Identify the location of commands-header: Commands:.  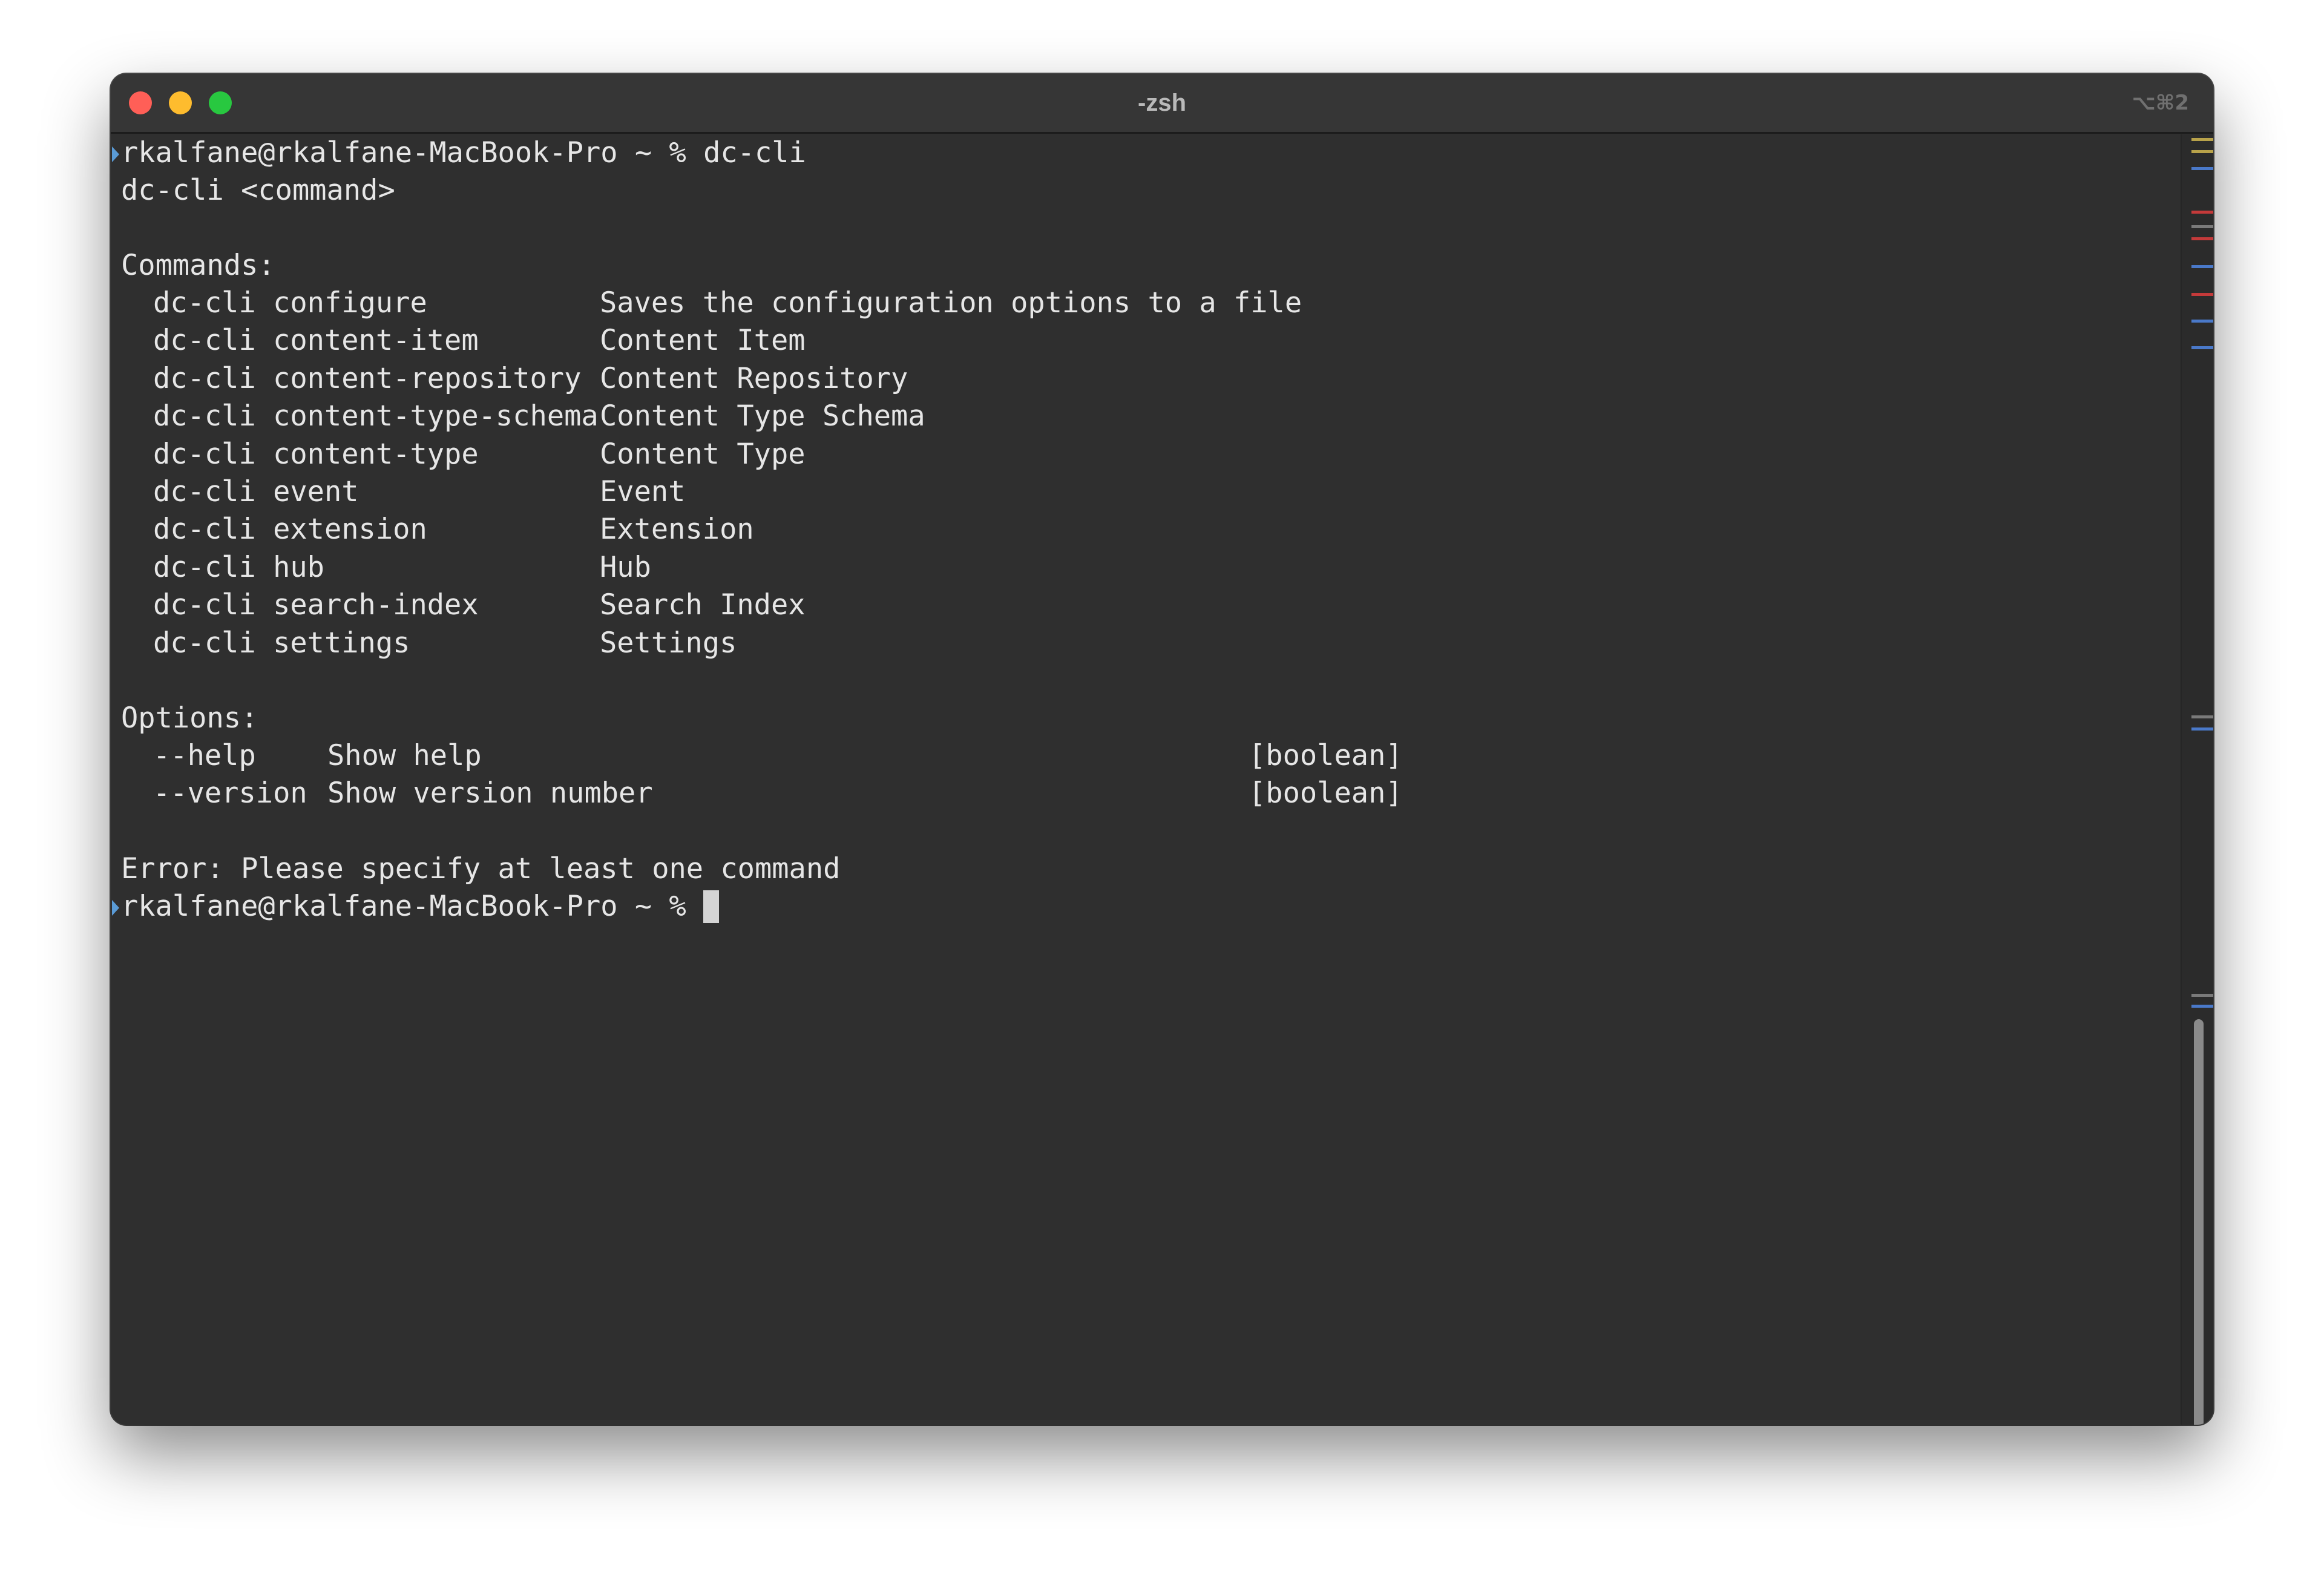
(198, 265).